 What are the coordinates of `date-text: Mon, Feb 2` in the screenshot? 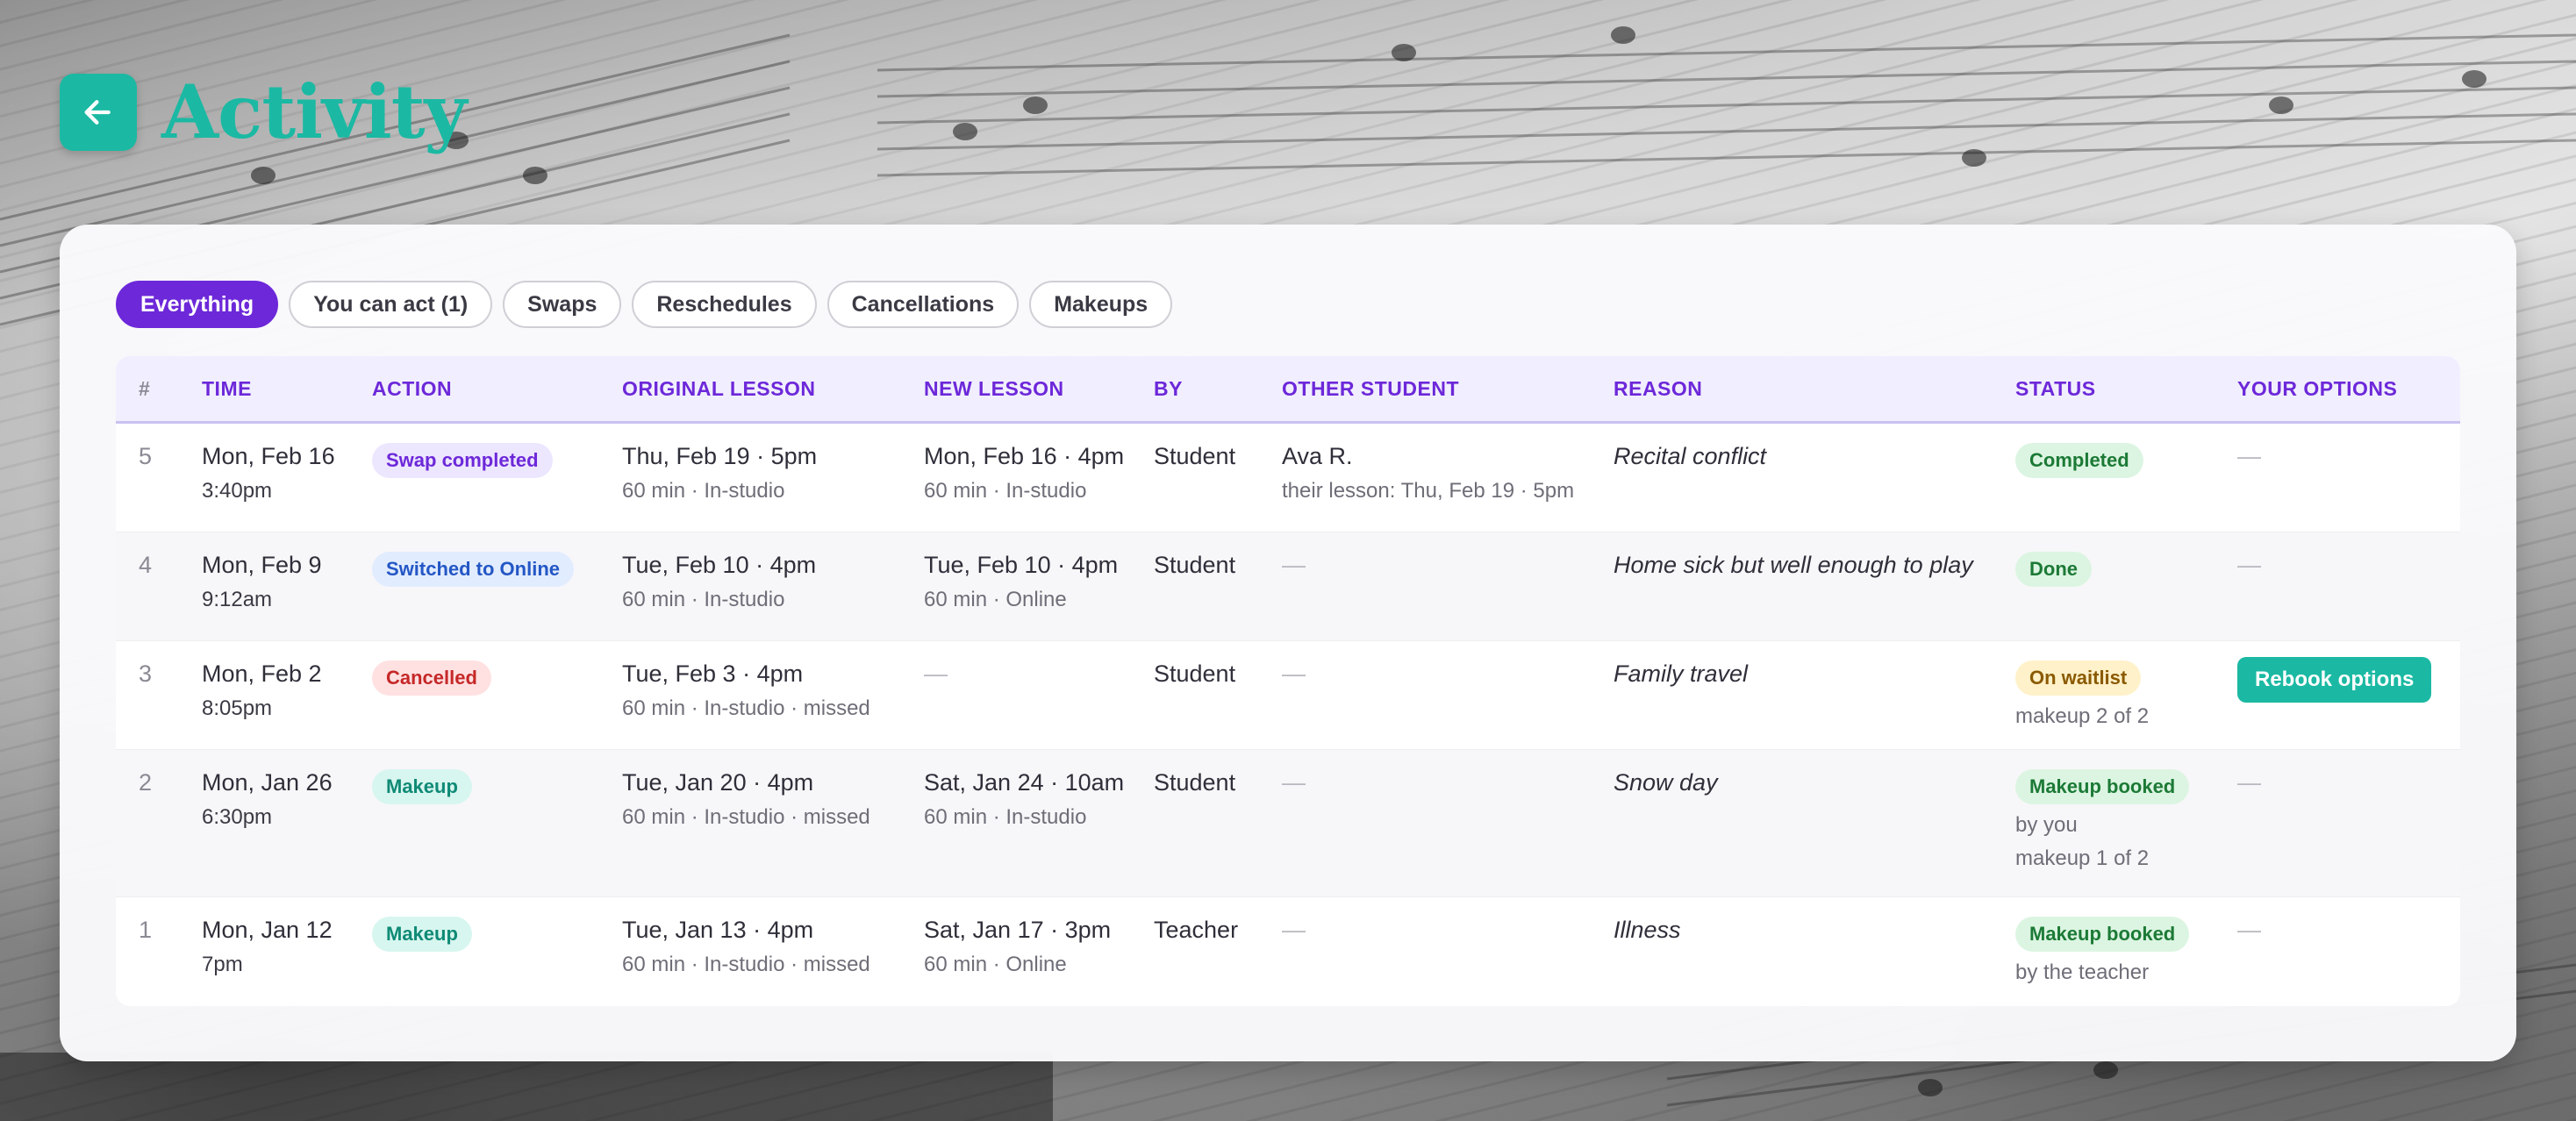 It's located at (262, 673).